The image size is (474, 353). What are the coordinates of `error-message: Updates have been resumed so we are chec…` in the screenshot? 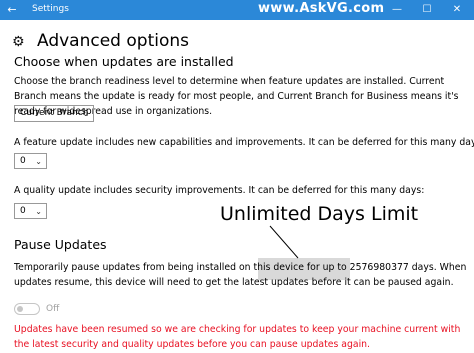 It's located at (237, 337).